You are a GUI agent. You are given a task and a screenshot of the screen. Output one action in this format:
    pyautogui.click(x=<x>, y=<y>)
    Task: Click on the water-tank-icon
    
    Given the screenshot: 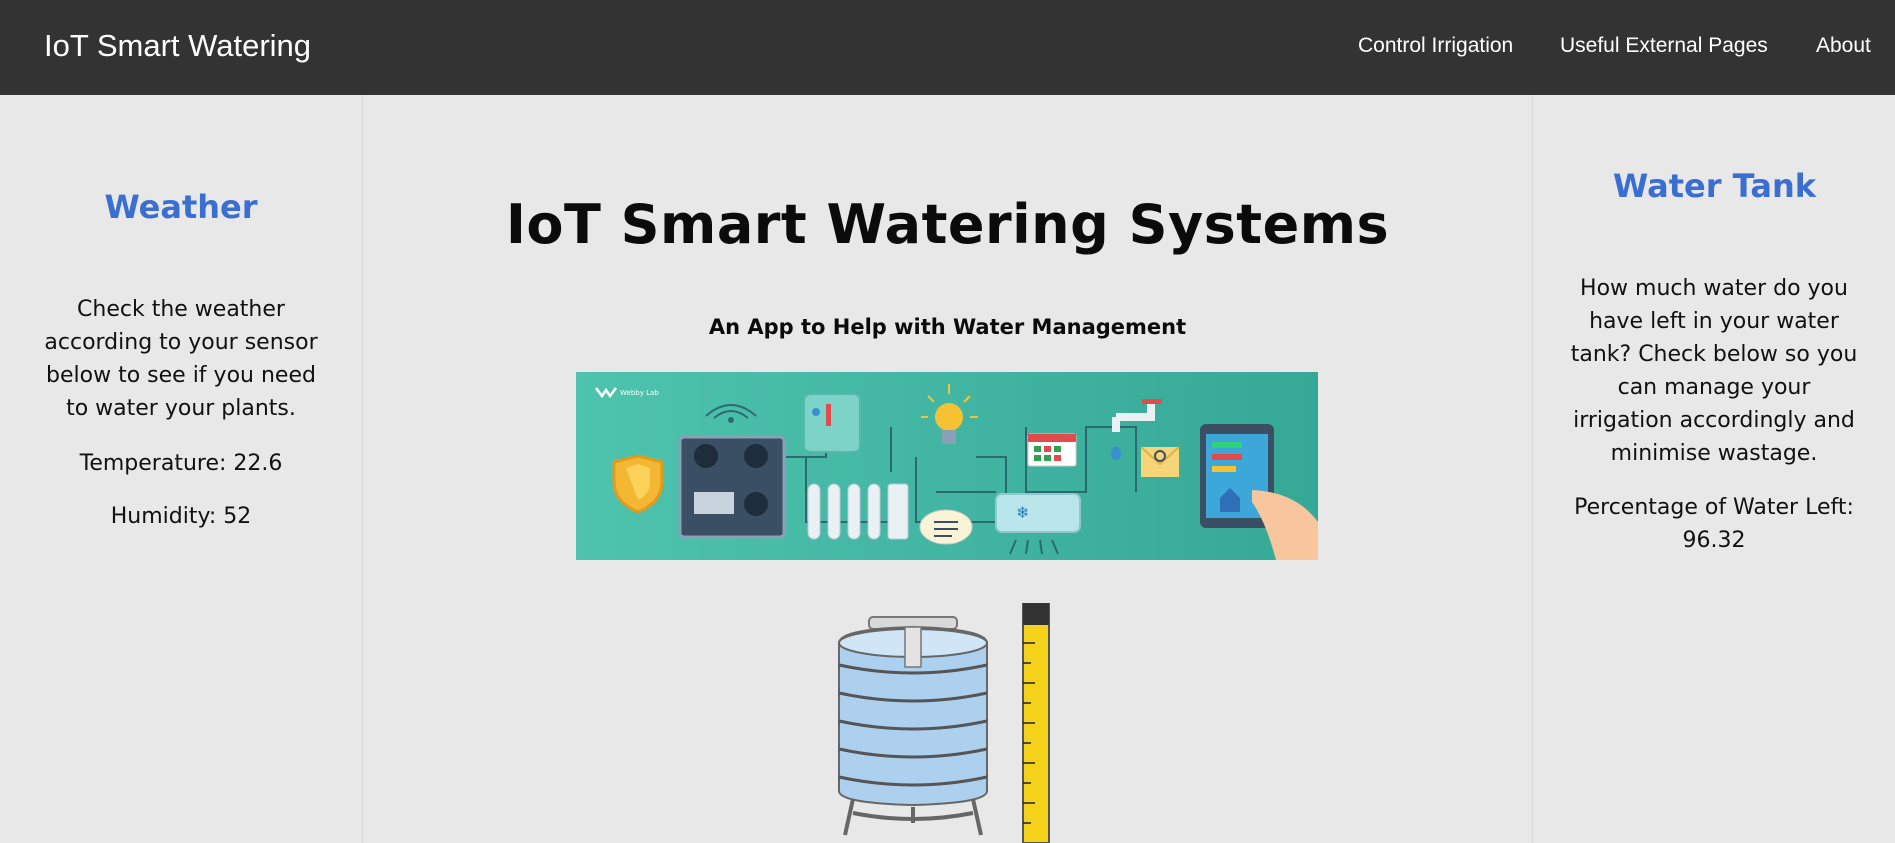 What is the action you would take?
    pyautogui.click(x=944, y=723)
    